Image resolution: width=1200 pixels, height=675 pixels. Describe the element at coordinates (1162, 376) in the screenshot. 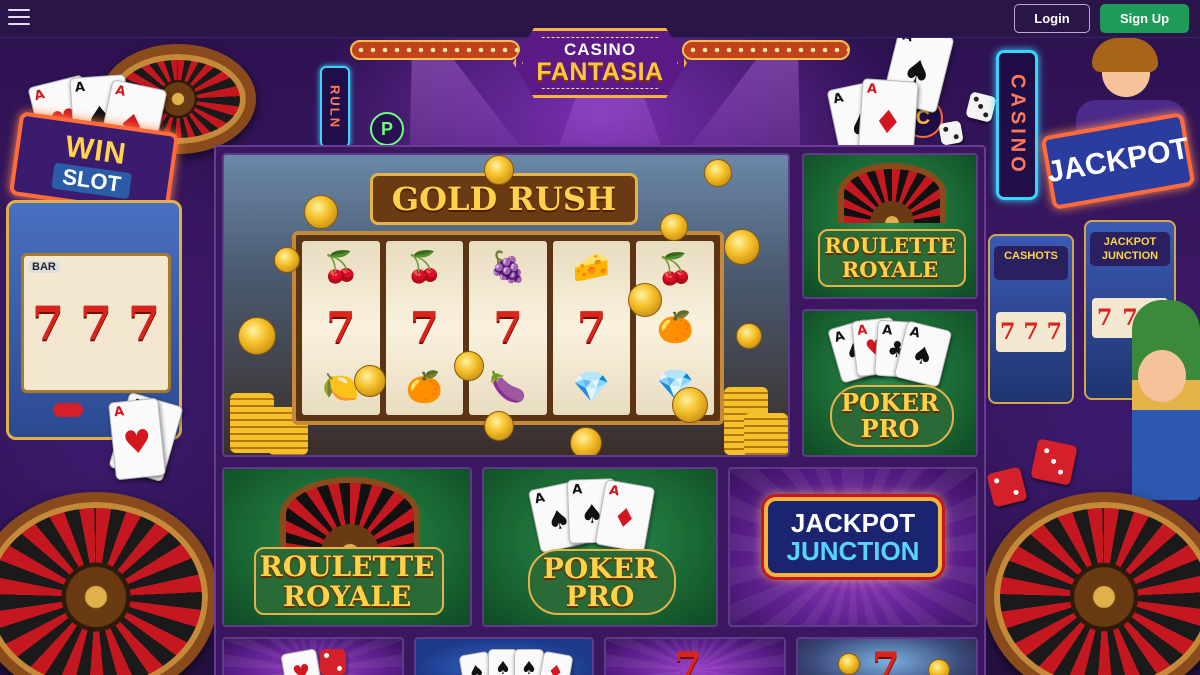

I see `jester-character-face` at that location.